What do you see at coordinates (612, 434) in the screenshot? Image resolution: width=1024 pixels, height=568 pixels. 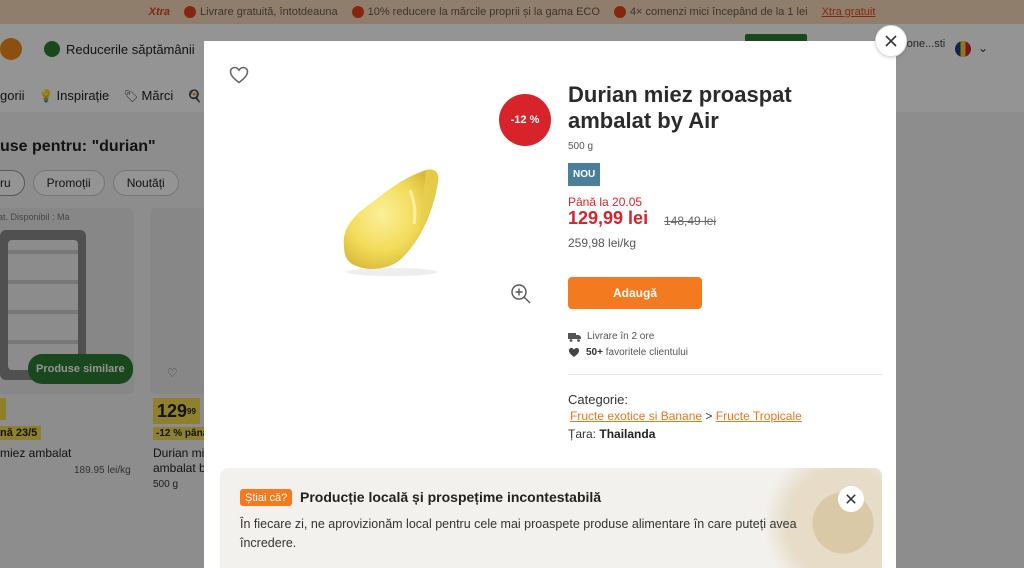 I see `country-info: Țara: Thailanda` at bounding box center [612, 434].